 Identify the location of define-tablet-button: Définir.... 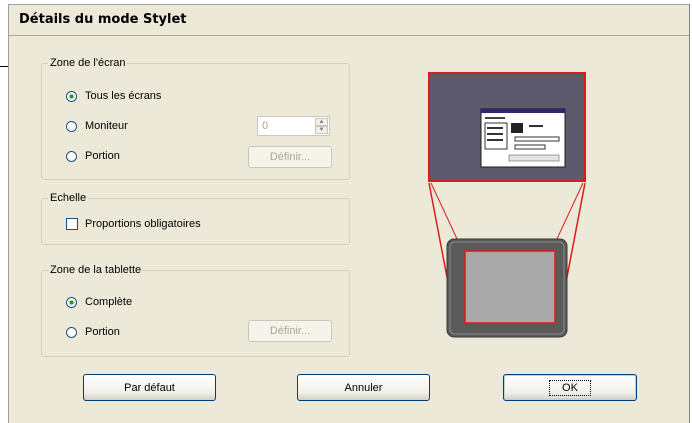
(290, 331).